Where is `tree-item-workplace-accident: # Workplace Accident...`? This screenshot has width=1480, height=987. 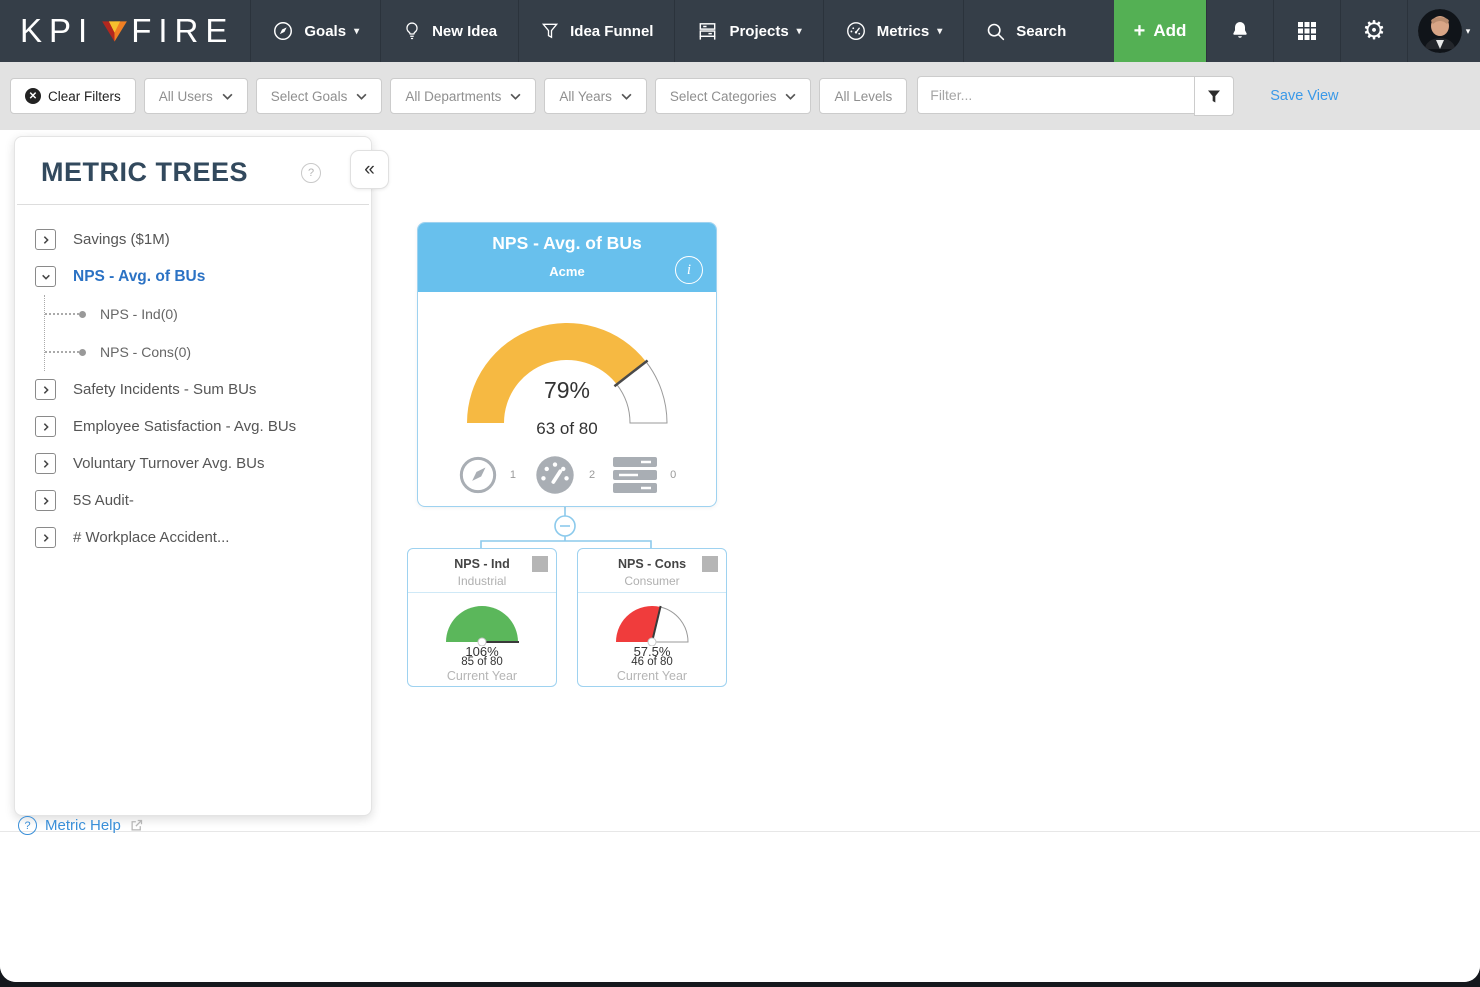
tree-item-workplace-accident: # Workplace Accident... is located at coordinates (194, 537).